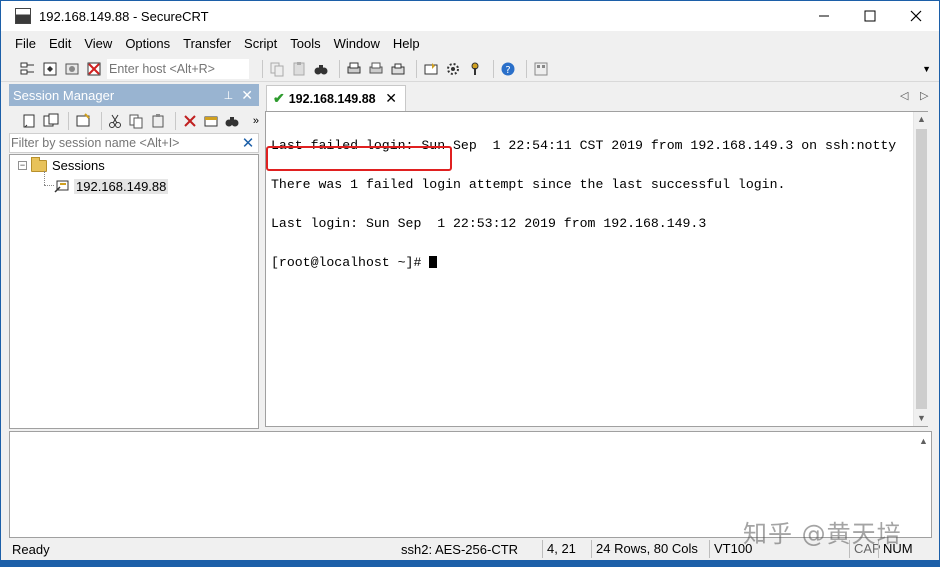 The image size is (940, 567). I want to click on minimize-icon, so click(824, 16).